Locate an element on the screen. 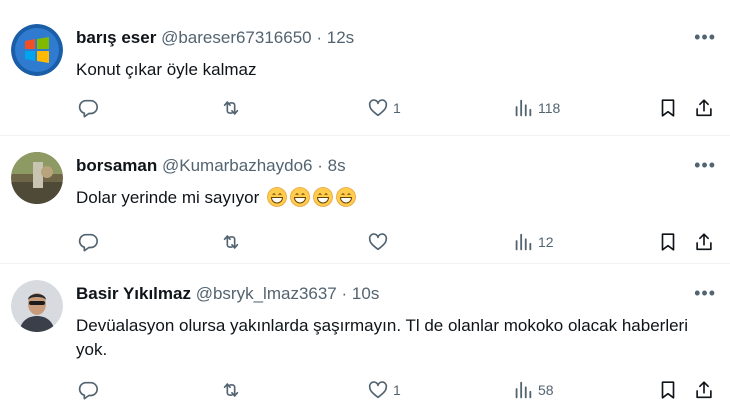 This screenshot has width=730, height=420. display-name: Basir Yıkılmaz is located at coordinates (133, 293).